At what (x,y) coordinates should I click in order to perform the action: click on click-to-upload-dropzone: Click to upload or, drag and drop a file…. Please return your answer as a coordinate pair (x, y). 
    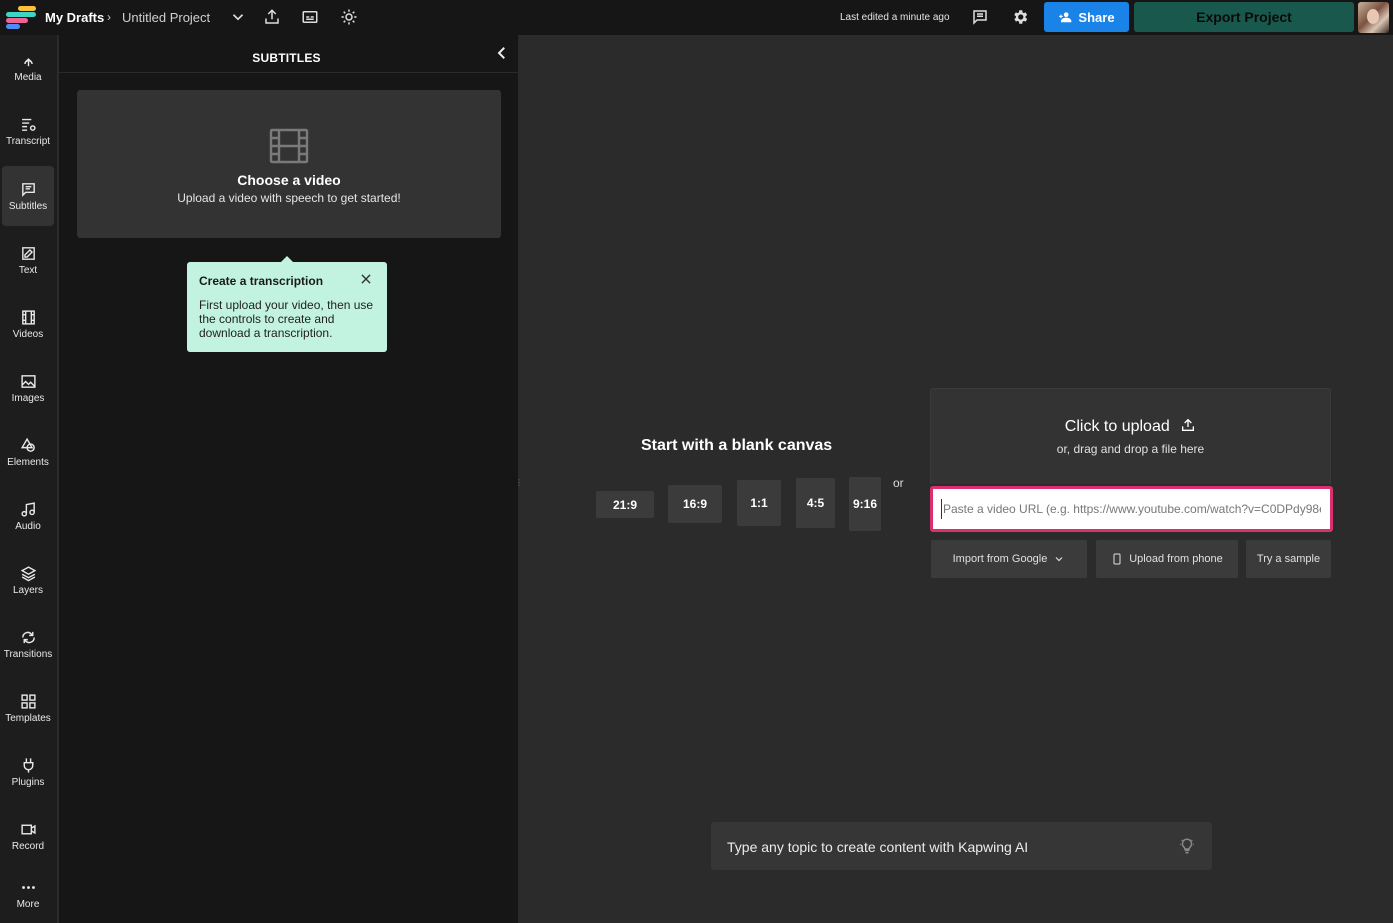
    Looking at the image, I should click on (1130, 436).